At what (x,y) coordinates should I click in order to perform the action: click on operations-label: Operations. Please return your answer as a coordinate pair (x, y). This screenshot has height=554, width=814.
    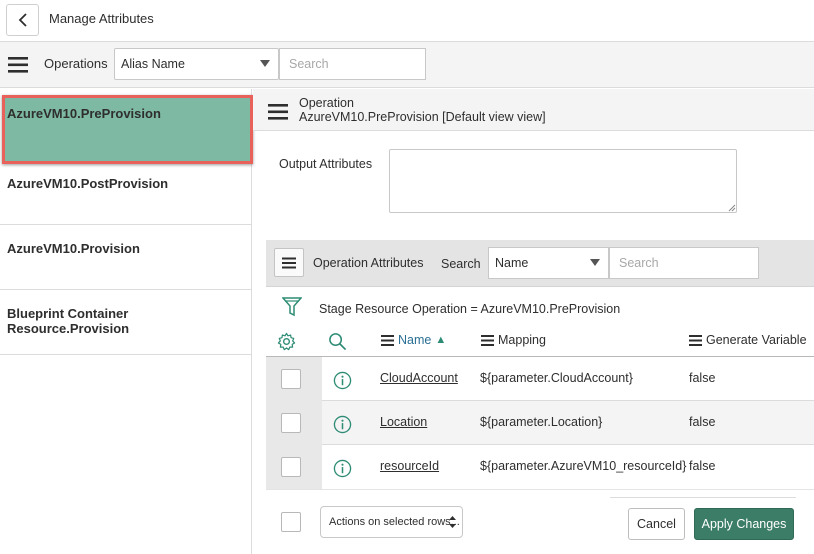
    Looking at the image, I should click on (76, 63).